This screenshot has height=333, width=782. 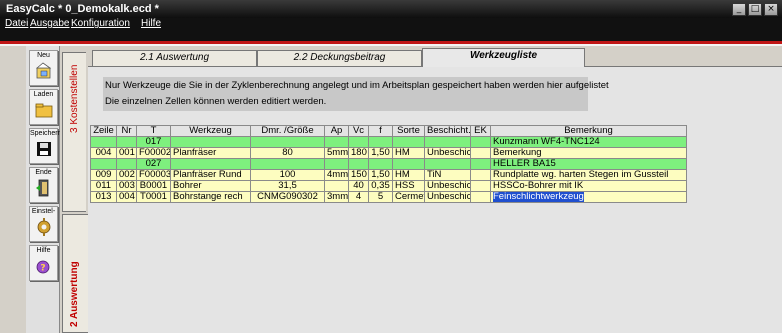 What do you see at coordinates (16, 23) in the screenshot?
I see `menu-datei: Datei` at bounding box center [16, 23].